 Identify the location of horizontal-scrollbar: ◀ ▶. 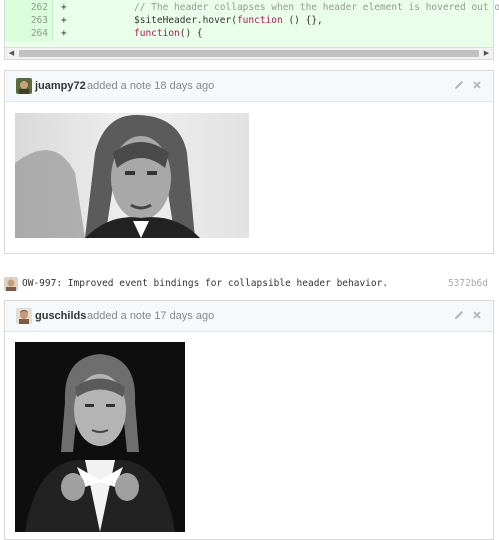
(249, 53).